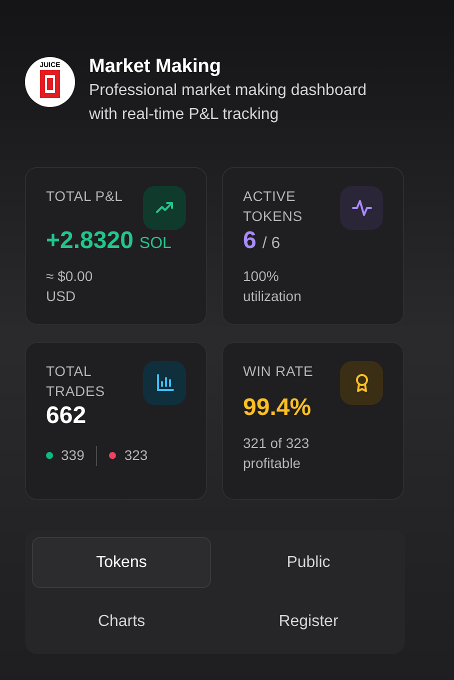 Image resolution: width=454 pixels, height=680 pixels. What do you see at coordinates (85, 196) in the screenshot?
I see `stat-label: TOTAL P&L` at bounding box center [85, 196].